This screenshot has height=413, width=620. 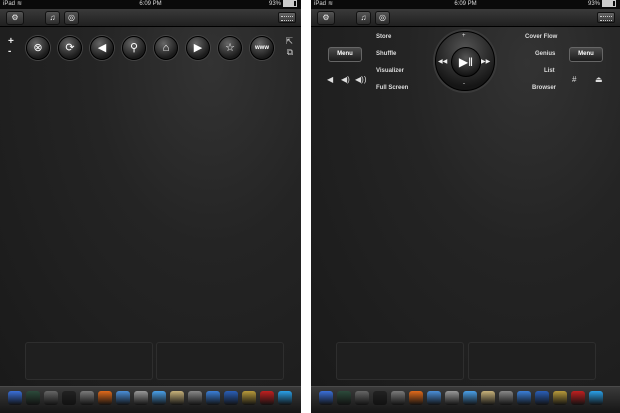 I want to click on windows-icon: ⧉, so click(x=290, y=52).